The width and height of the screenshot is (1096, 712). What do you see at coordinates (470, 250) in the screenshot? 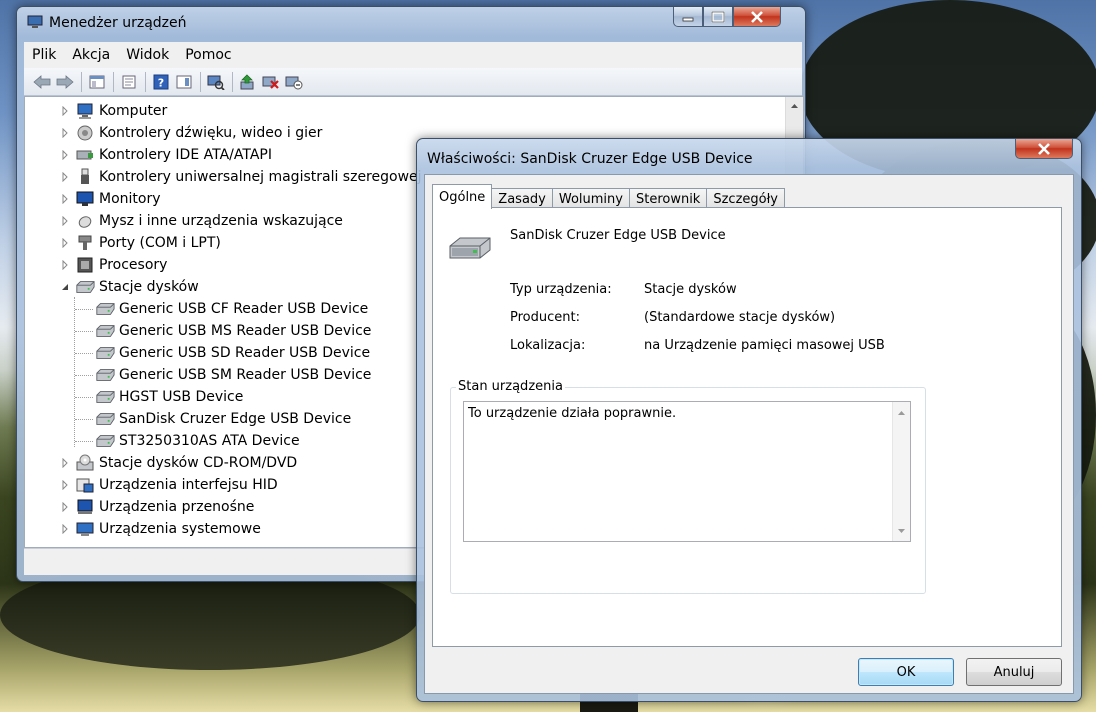
I see `device-large-icon` at bounding box center [470, 250].